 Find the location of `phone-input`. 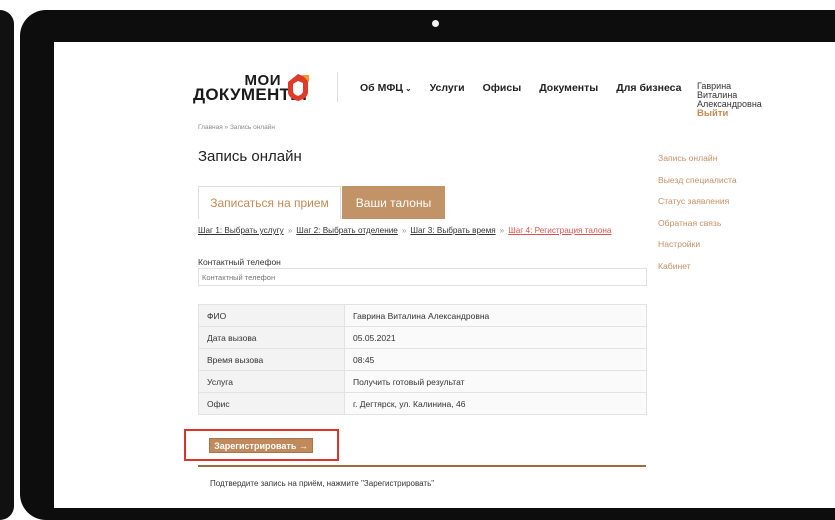

phone-input is located at coordinates (422, 277).